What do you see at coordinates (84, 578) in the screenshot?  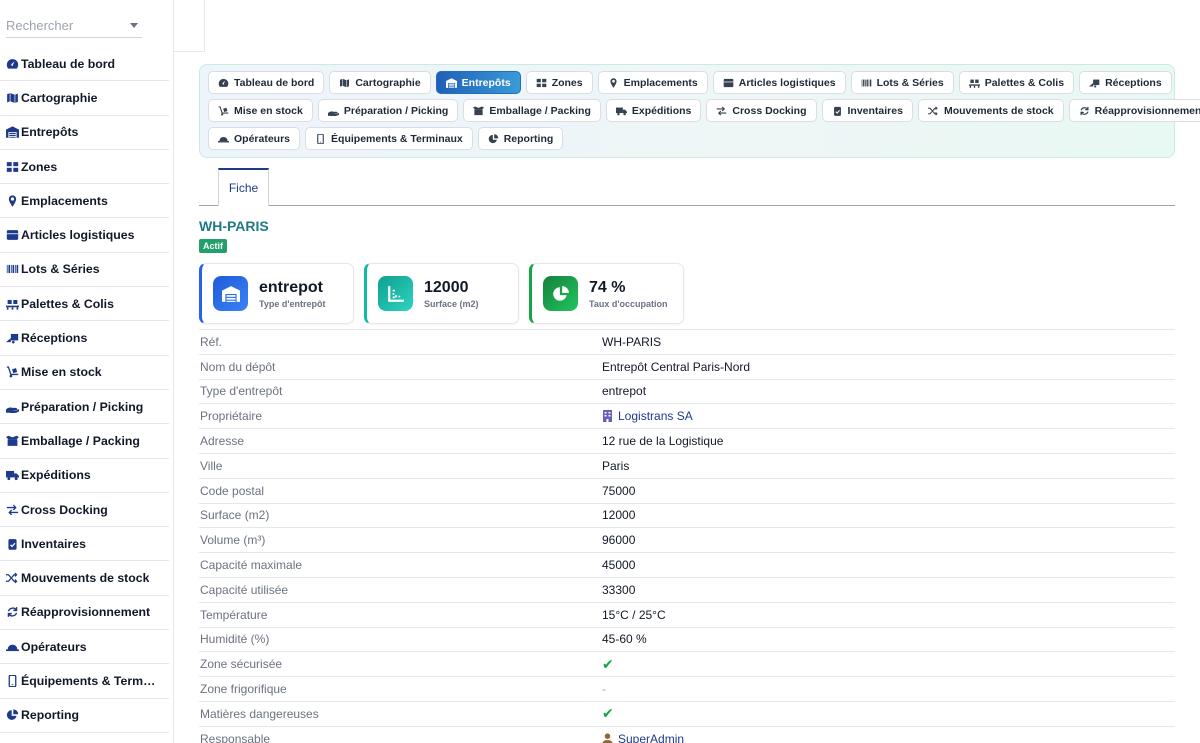 I see `sidebar-item-15: Mouvements de stock` at bounding box center [84, 578].